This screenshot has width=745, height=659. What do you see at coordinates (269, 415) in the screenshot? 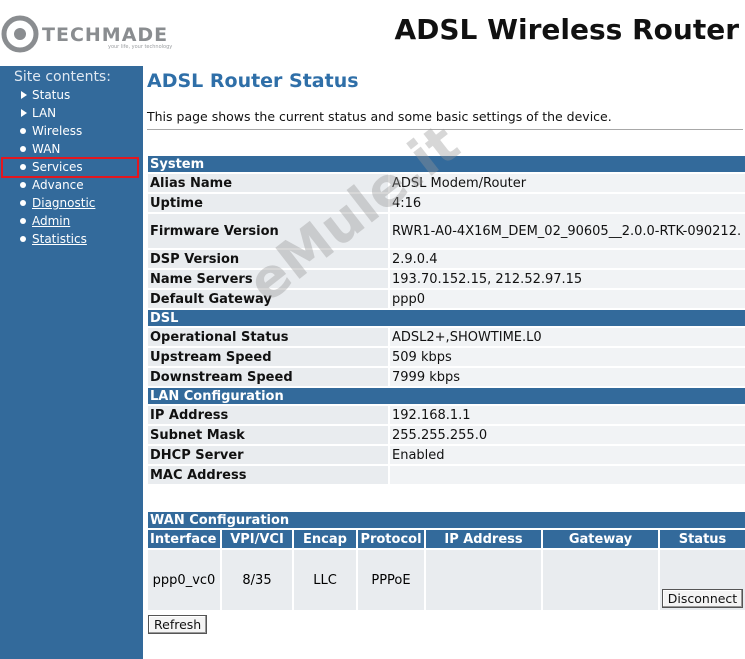
I see `row-key: IP Address` at bounding box center [269, 415].